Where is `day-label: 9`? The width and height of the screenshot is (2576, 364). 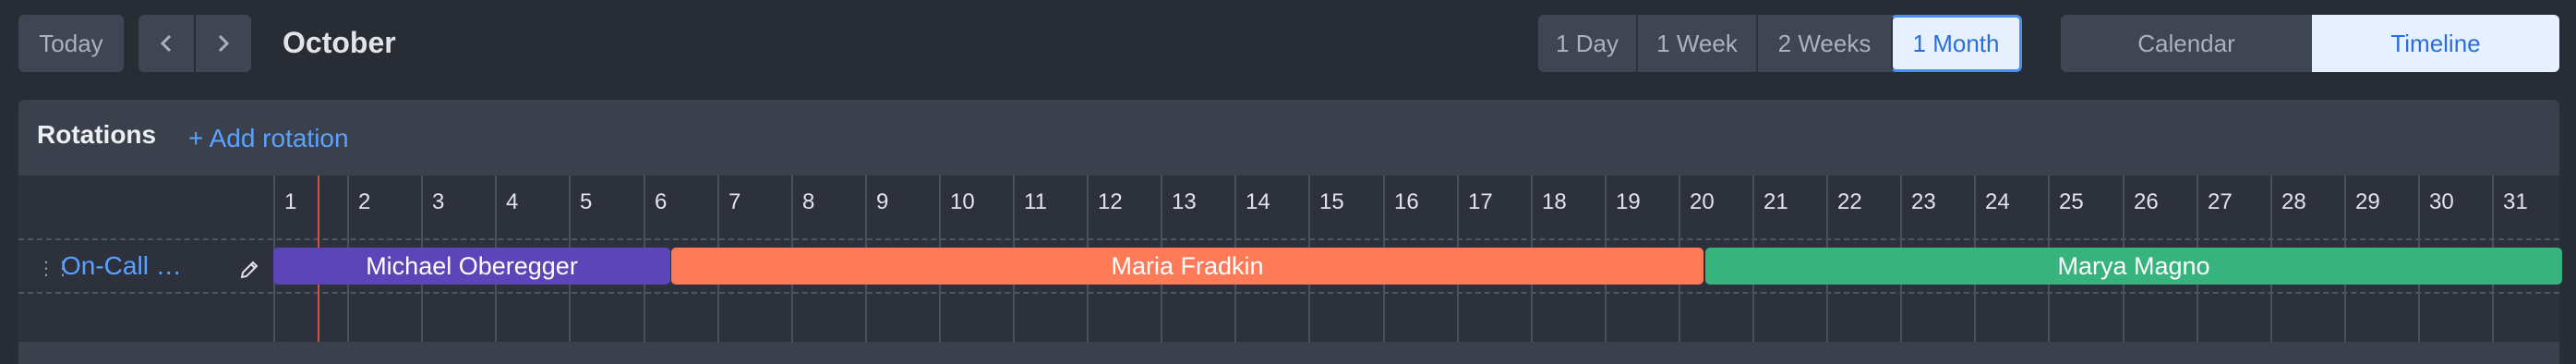
day-label: 9 is located at coordinates (882, 201).